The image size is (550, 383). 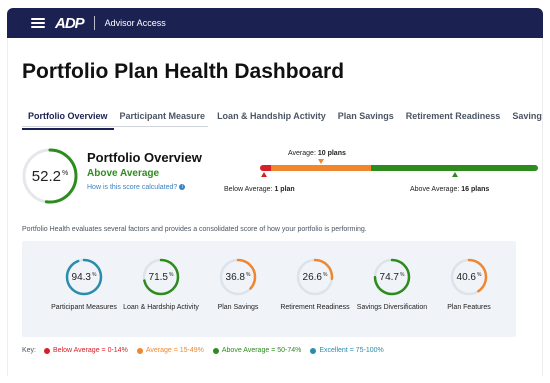 I want to click on metric-value: 94.3%, so click(x=84, y=277).